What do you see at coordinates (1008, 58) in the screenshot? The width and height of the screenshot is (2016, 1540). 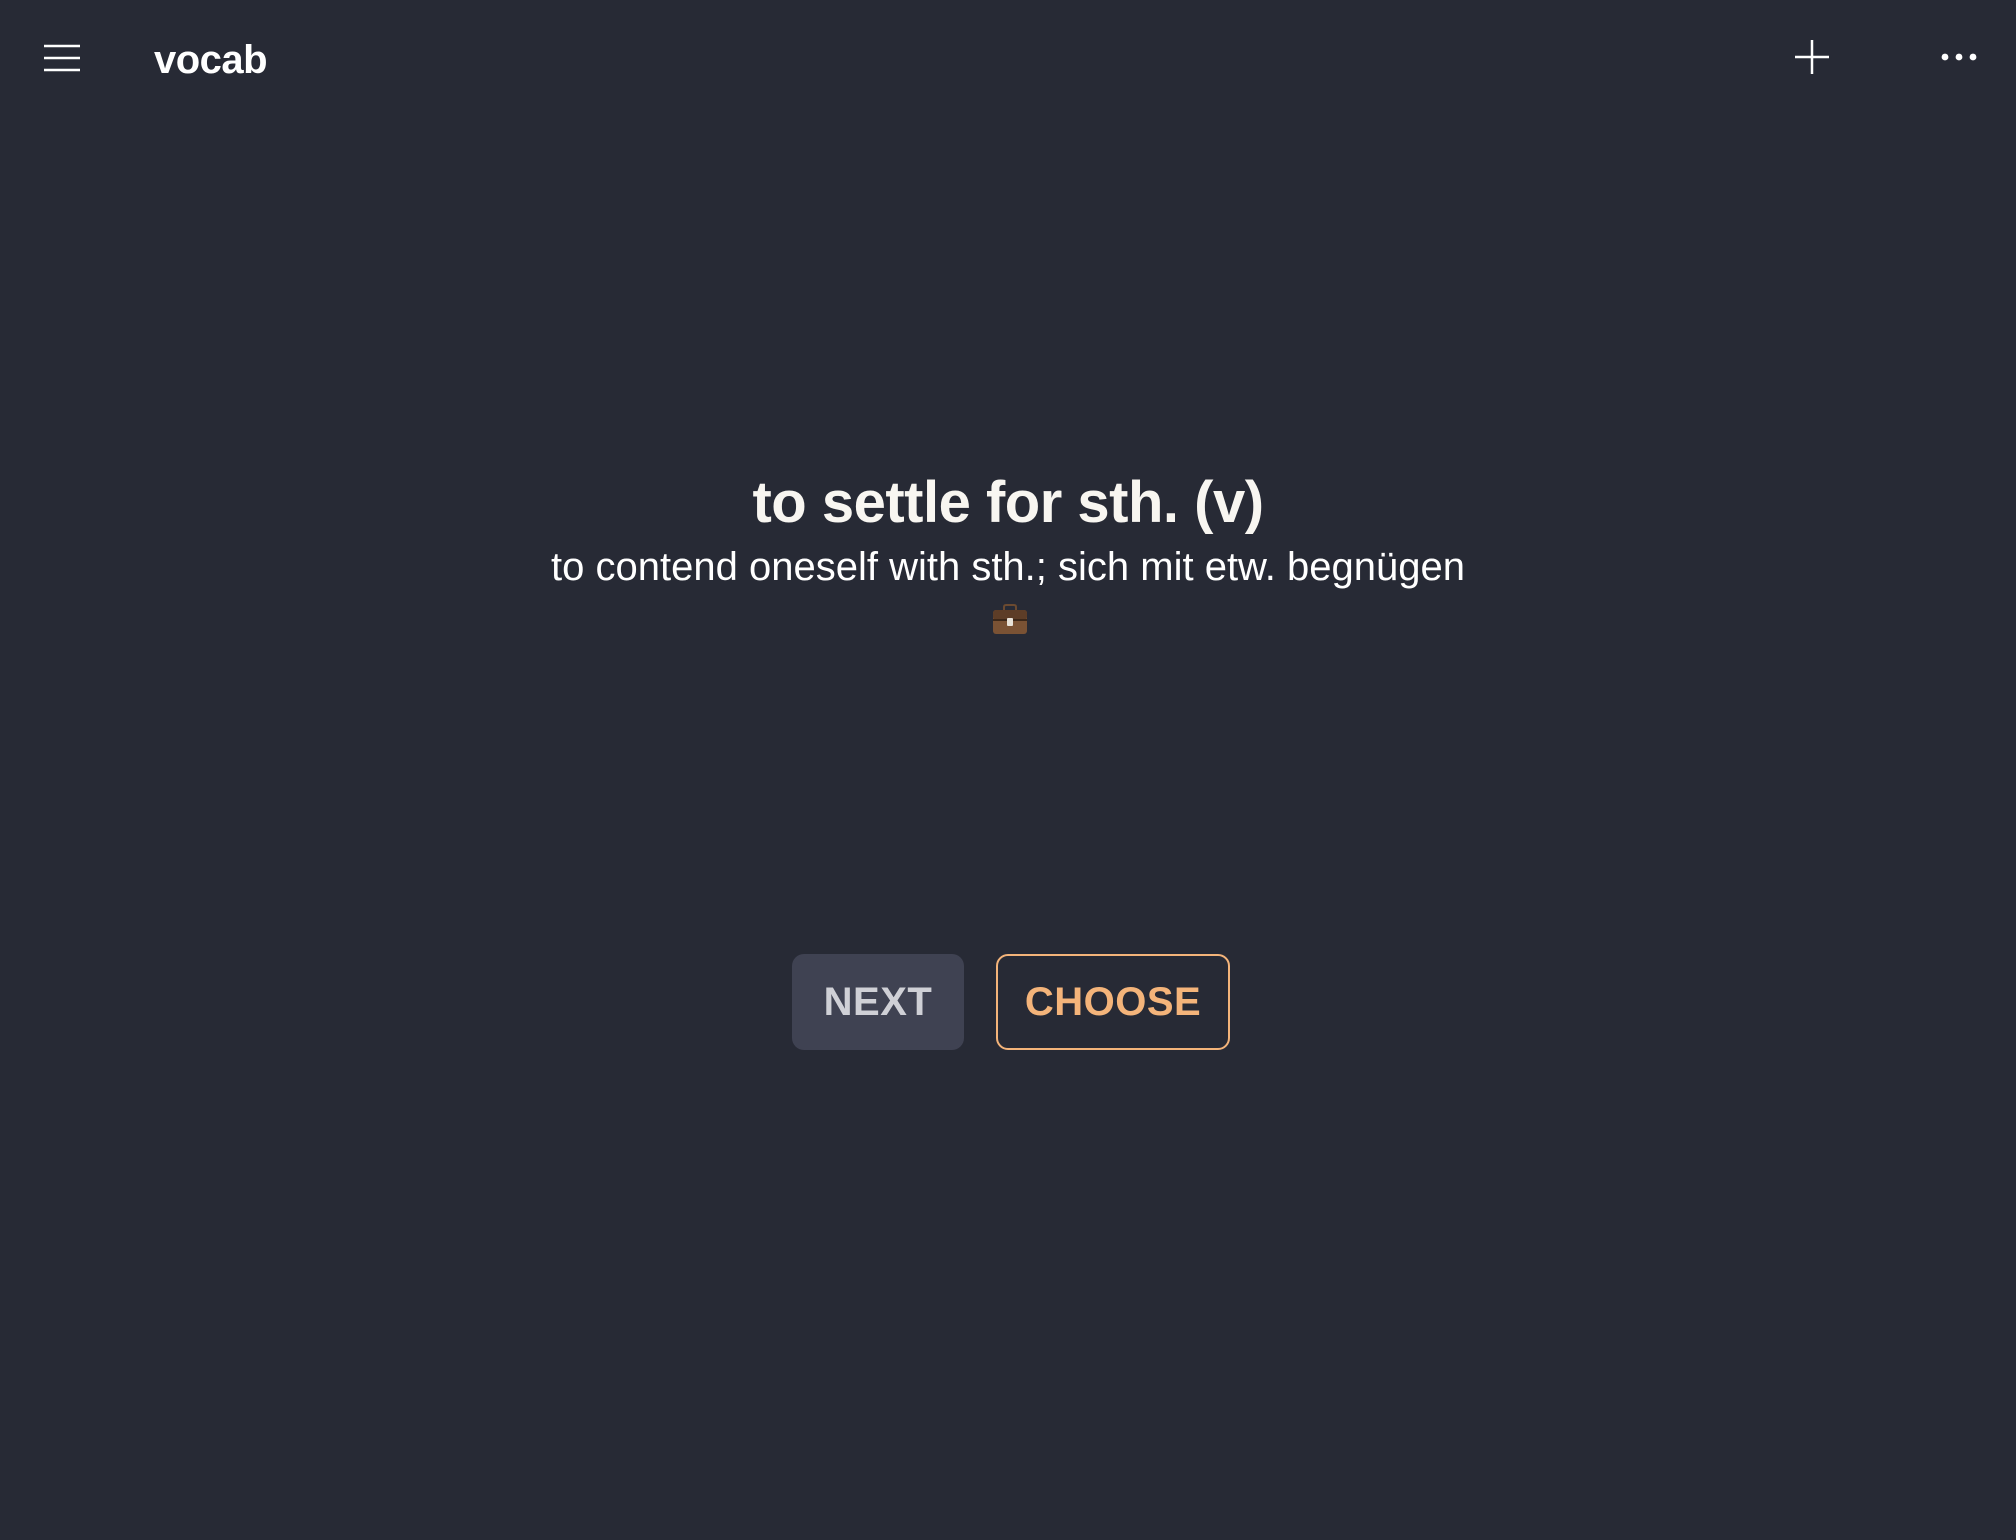 I see `app-bar: vocab` at bounding box center [1008, 58].